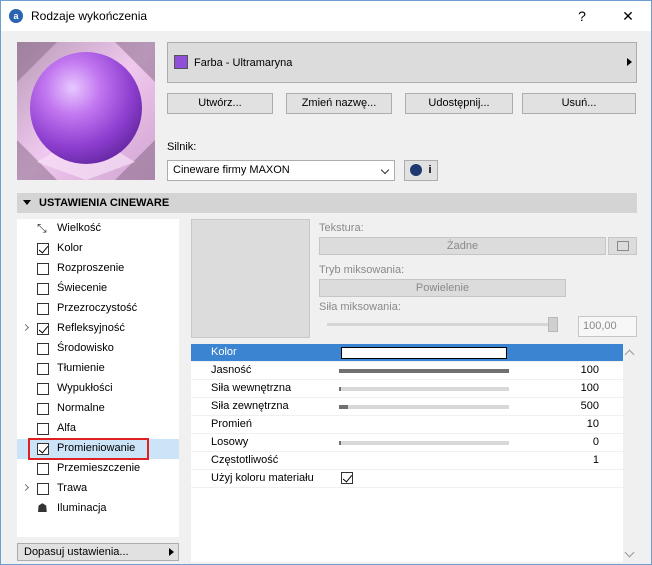 The width and height of the screenshot is (652, 565). Describe the element at coordinates (629, 354) in the screenshot. I see `scroll-up-icon` at that location.